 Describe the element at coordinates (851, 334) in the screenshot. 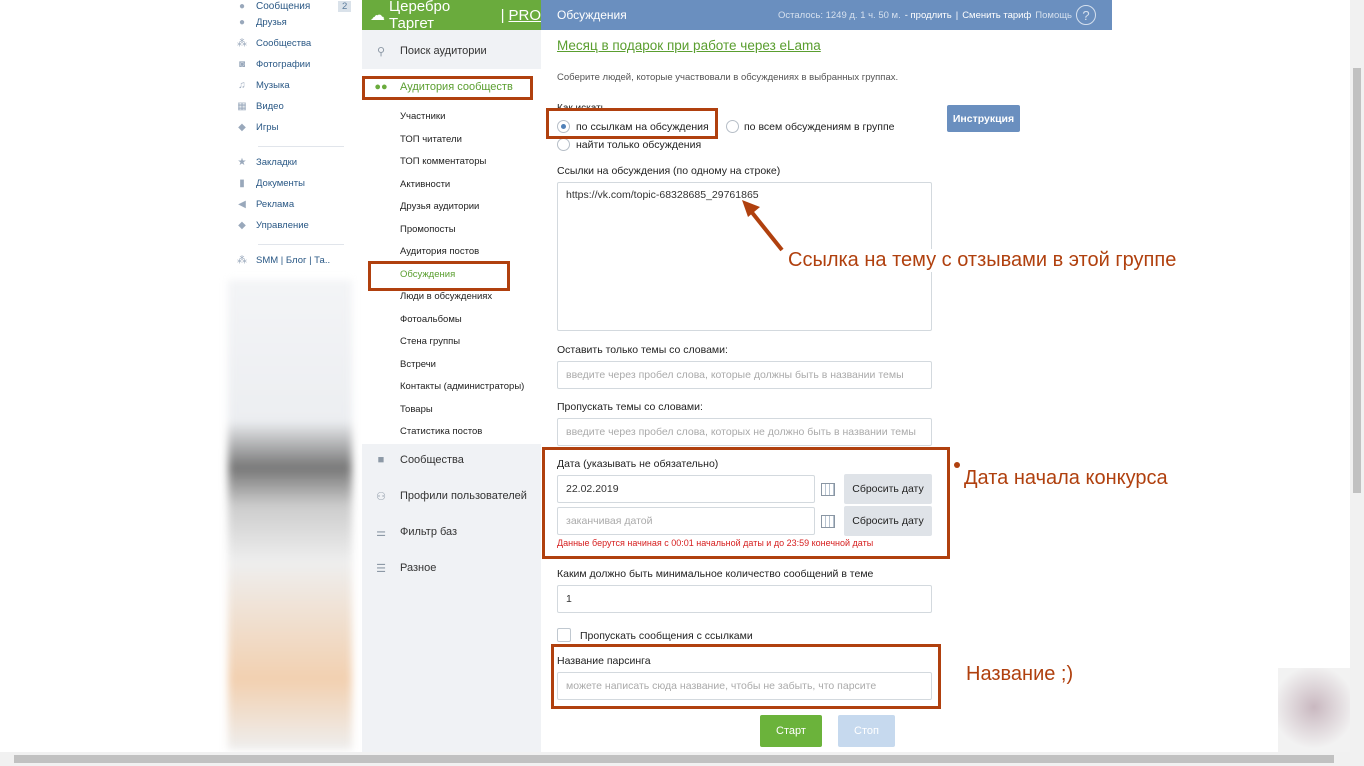

I see `annotation-arrow` at that location.